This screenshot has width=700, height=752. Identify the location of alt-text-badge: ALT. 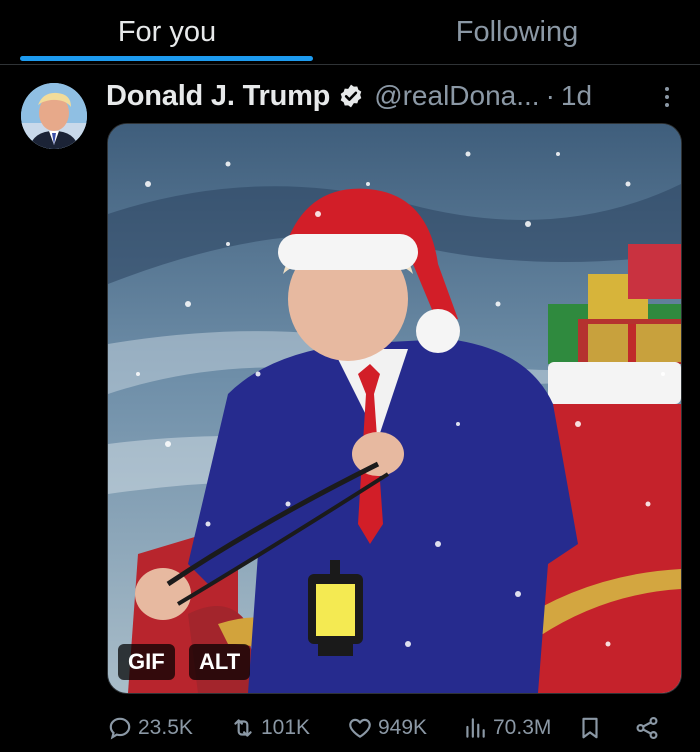
(220, 662).